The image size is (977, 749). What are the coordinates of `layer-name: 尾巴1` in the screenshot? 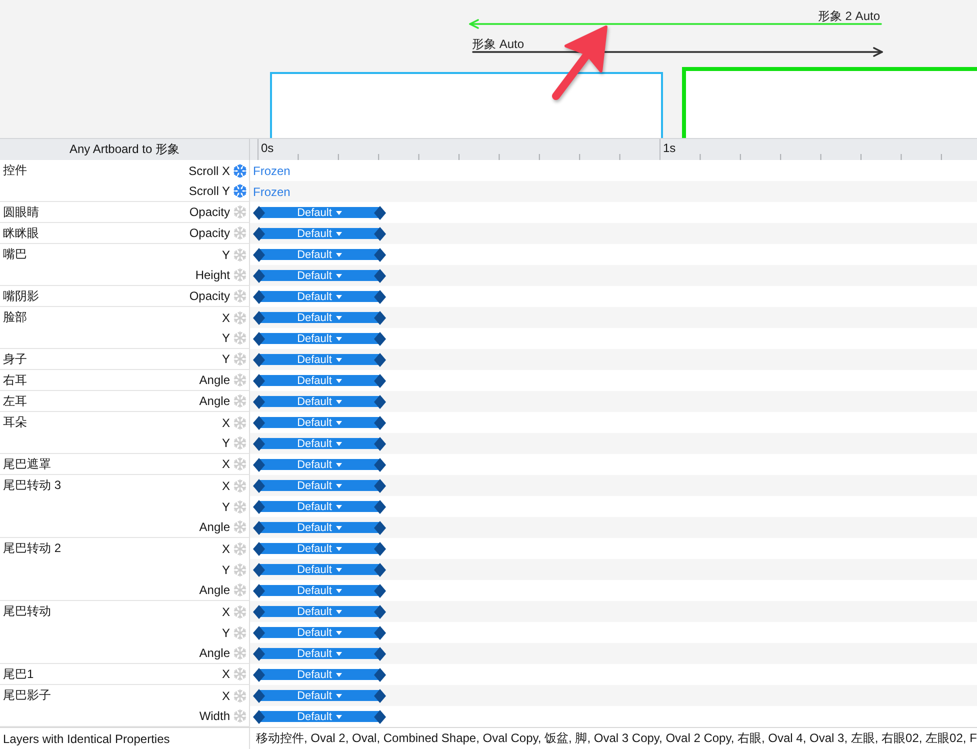 It's located at (18, 674).